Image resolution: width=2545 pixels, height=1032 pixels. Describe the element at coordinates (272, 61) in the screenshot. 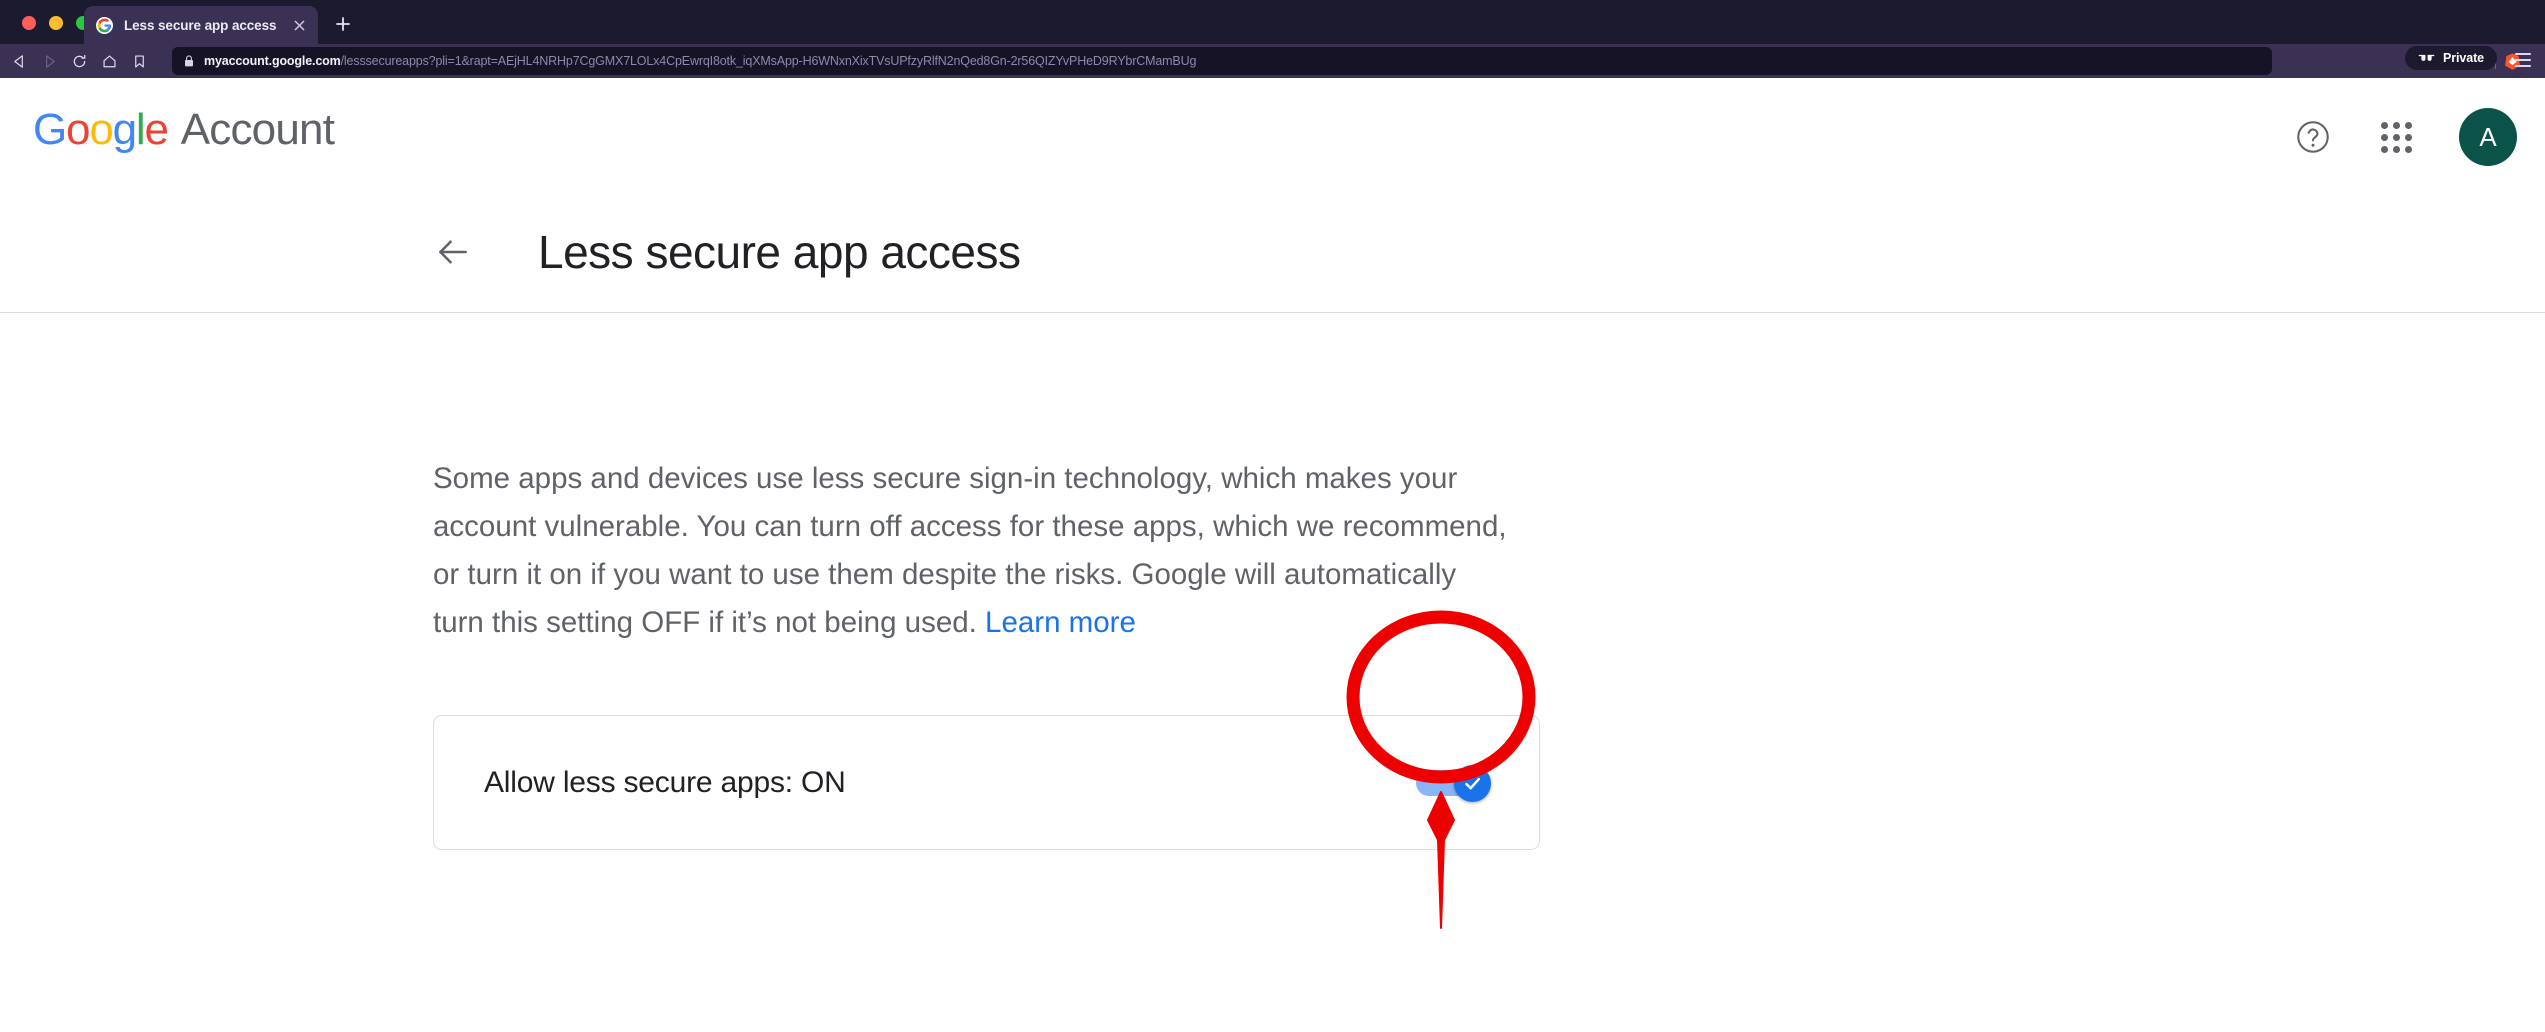

I see `address-bar-host: myaccount.google.com` at that location.